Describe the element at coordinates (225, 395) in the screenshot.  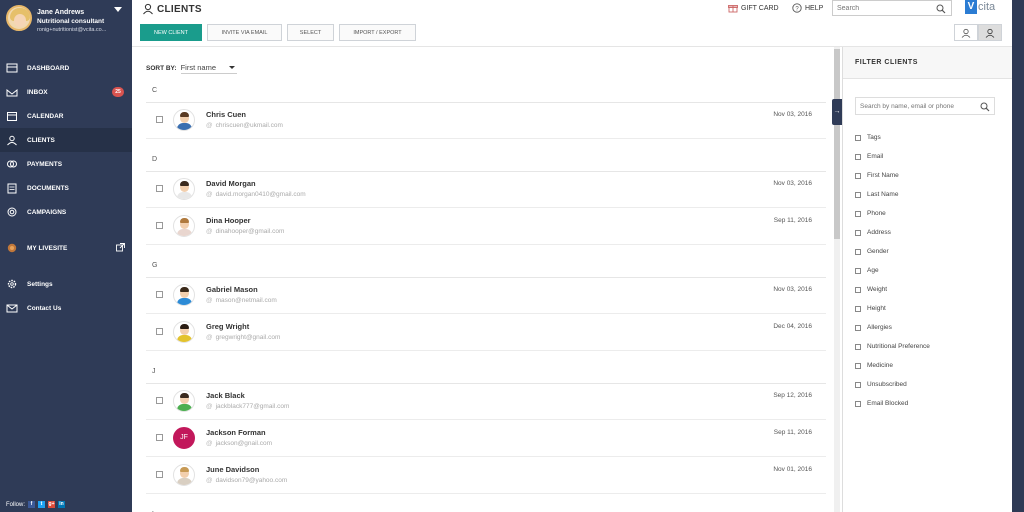
I see `client-name: Jack Black` at that location.